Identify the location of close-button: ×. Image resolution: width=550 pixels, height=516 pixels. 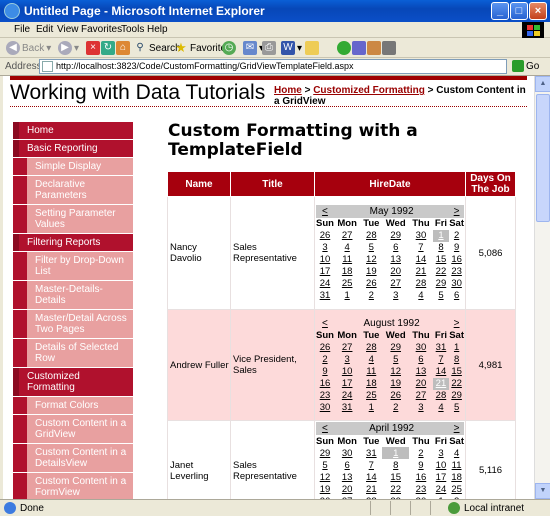
(538, 11).